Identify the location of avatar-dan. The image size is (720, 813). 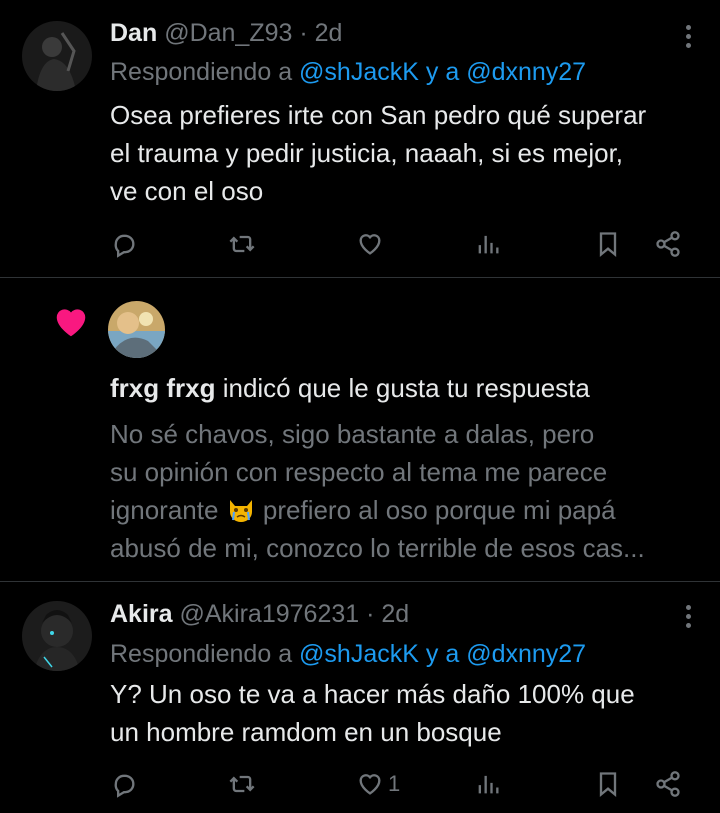
(57, 56).